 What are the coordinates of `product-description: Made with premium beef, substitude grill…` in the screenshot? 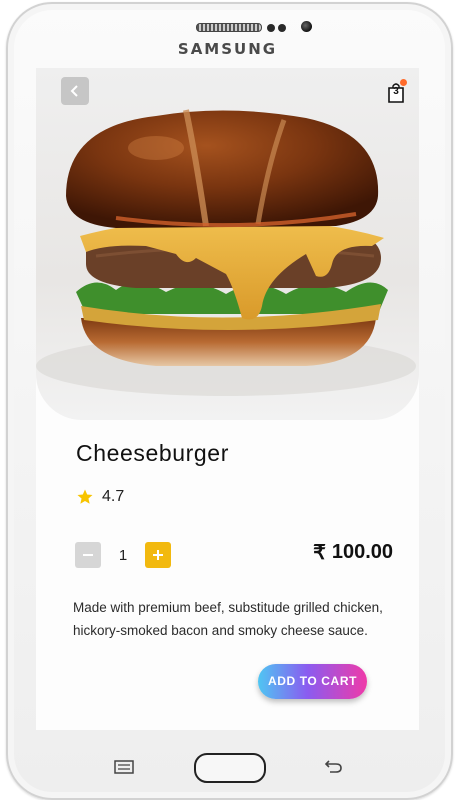 It's located at (228, 619).